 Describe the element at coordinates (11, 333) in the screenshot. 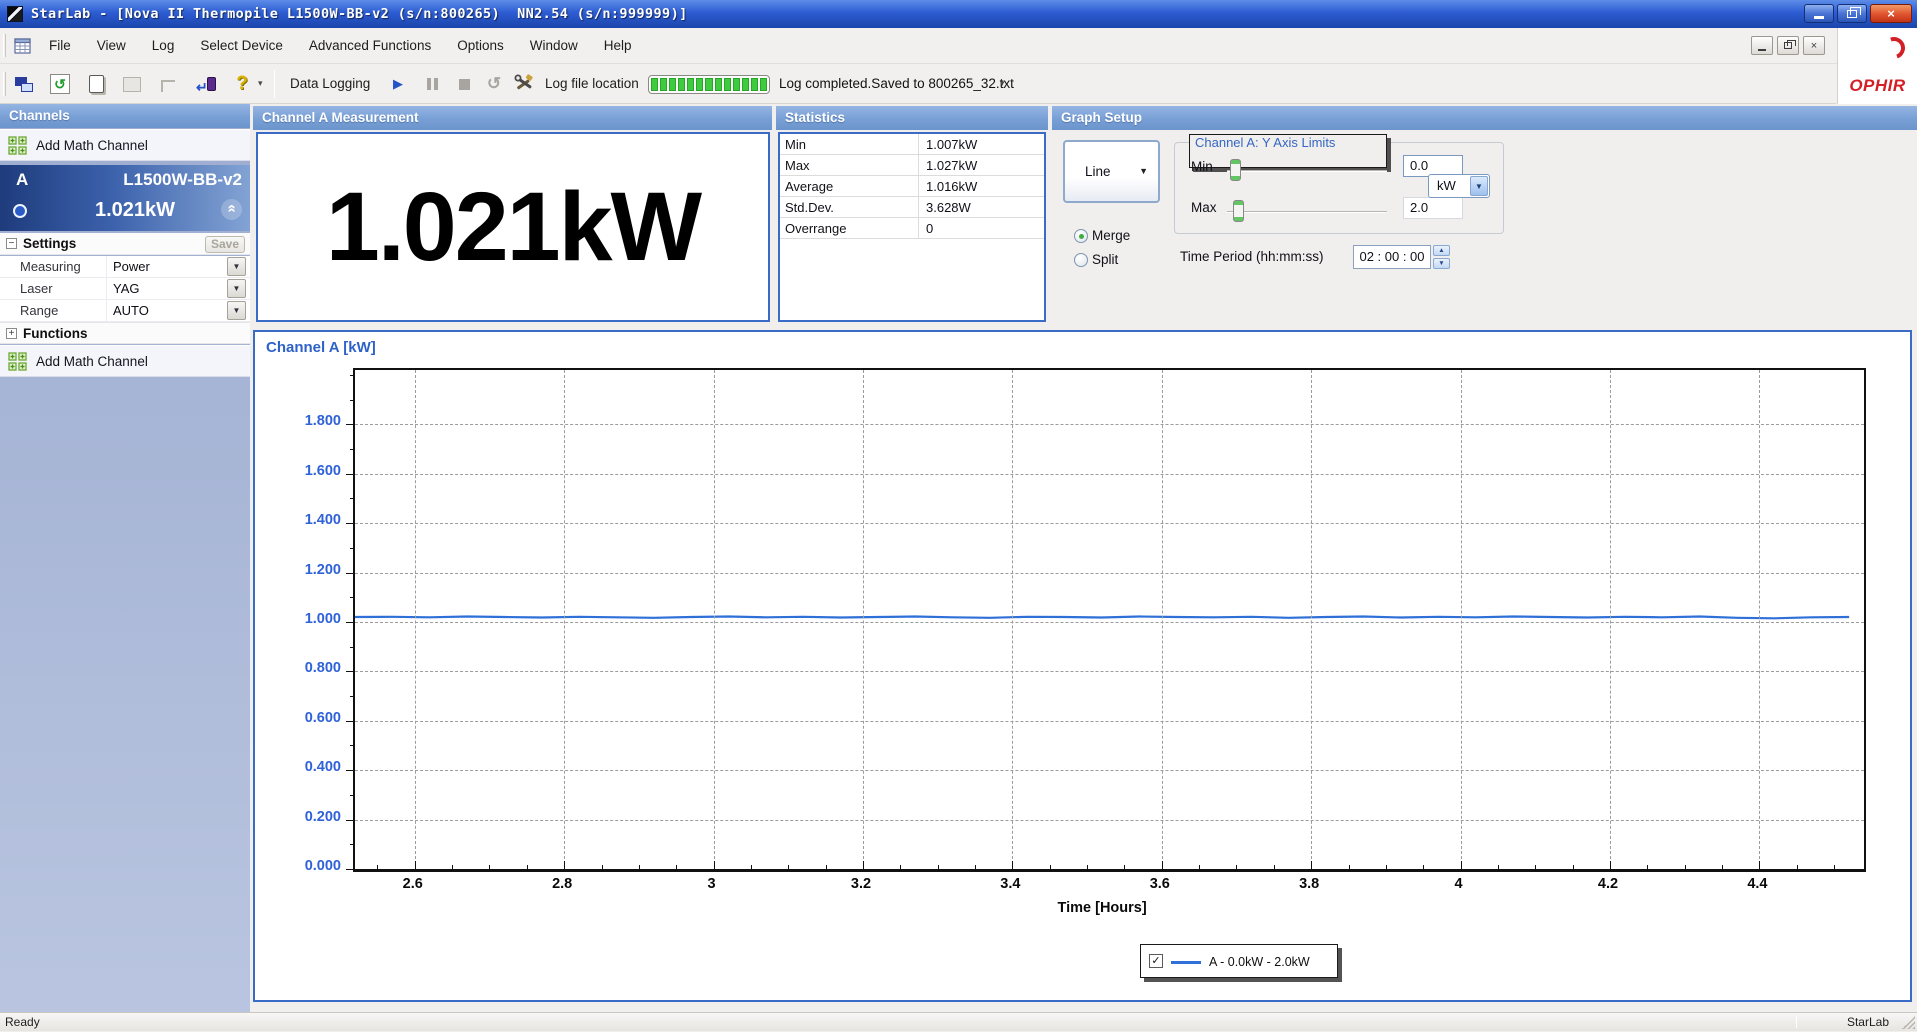

I see `expand-plus-icon: +` at that location.